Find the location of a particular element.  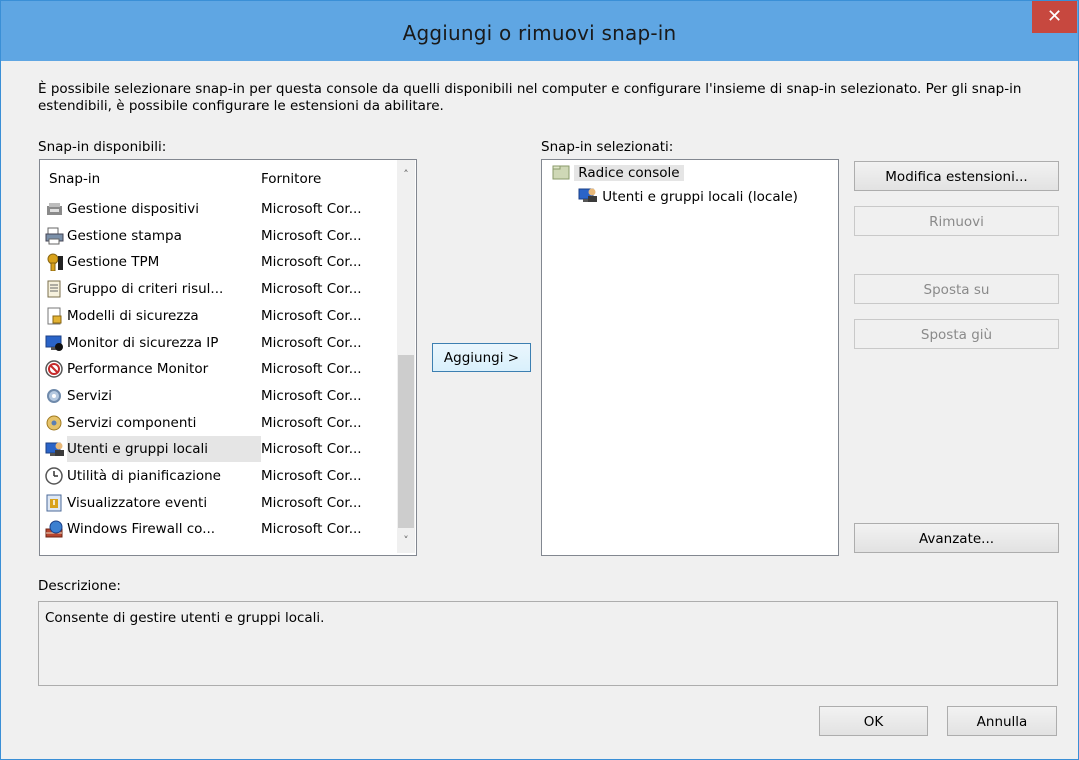

security-template-icon is located at coordinates (55, 316).